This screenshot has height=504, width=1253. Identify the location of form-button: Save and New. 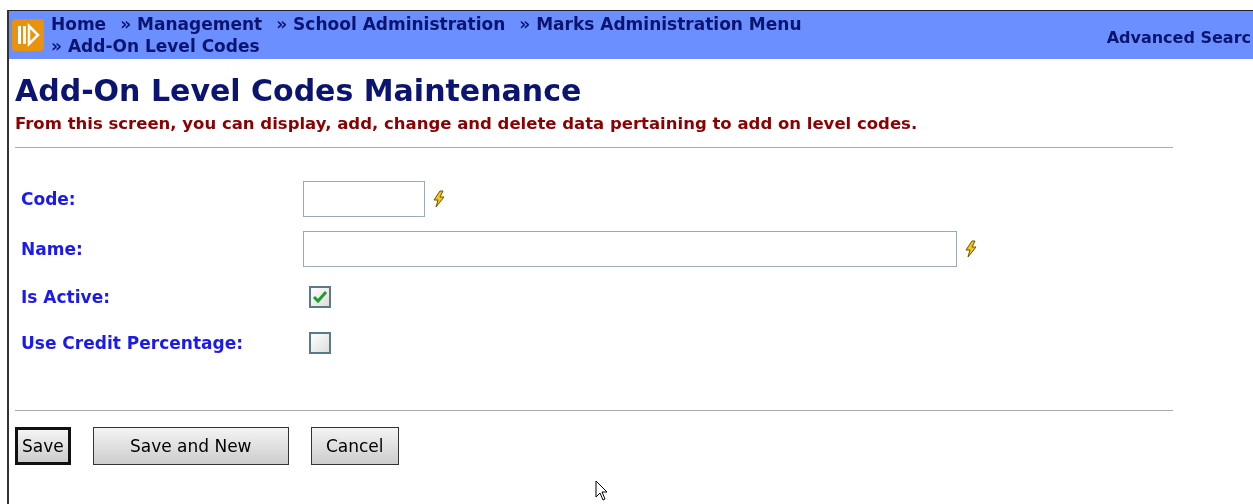
(190, 446).